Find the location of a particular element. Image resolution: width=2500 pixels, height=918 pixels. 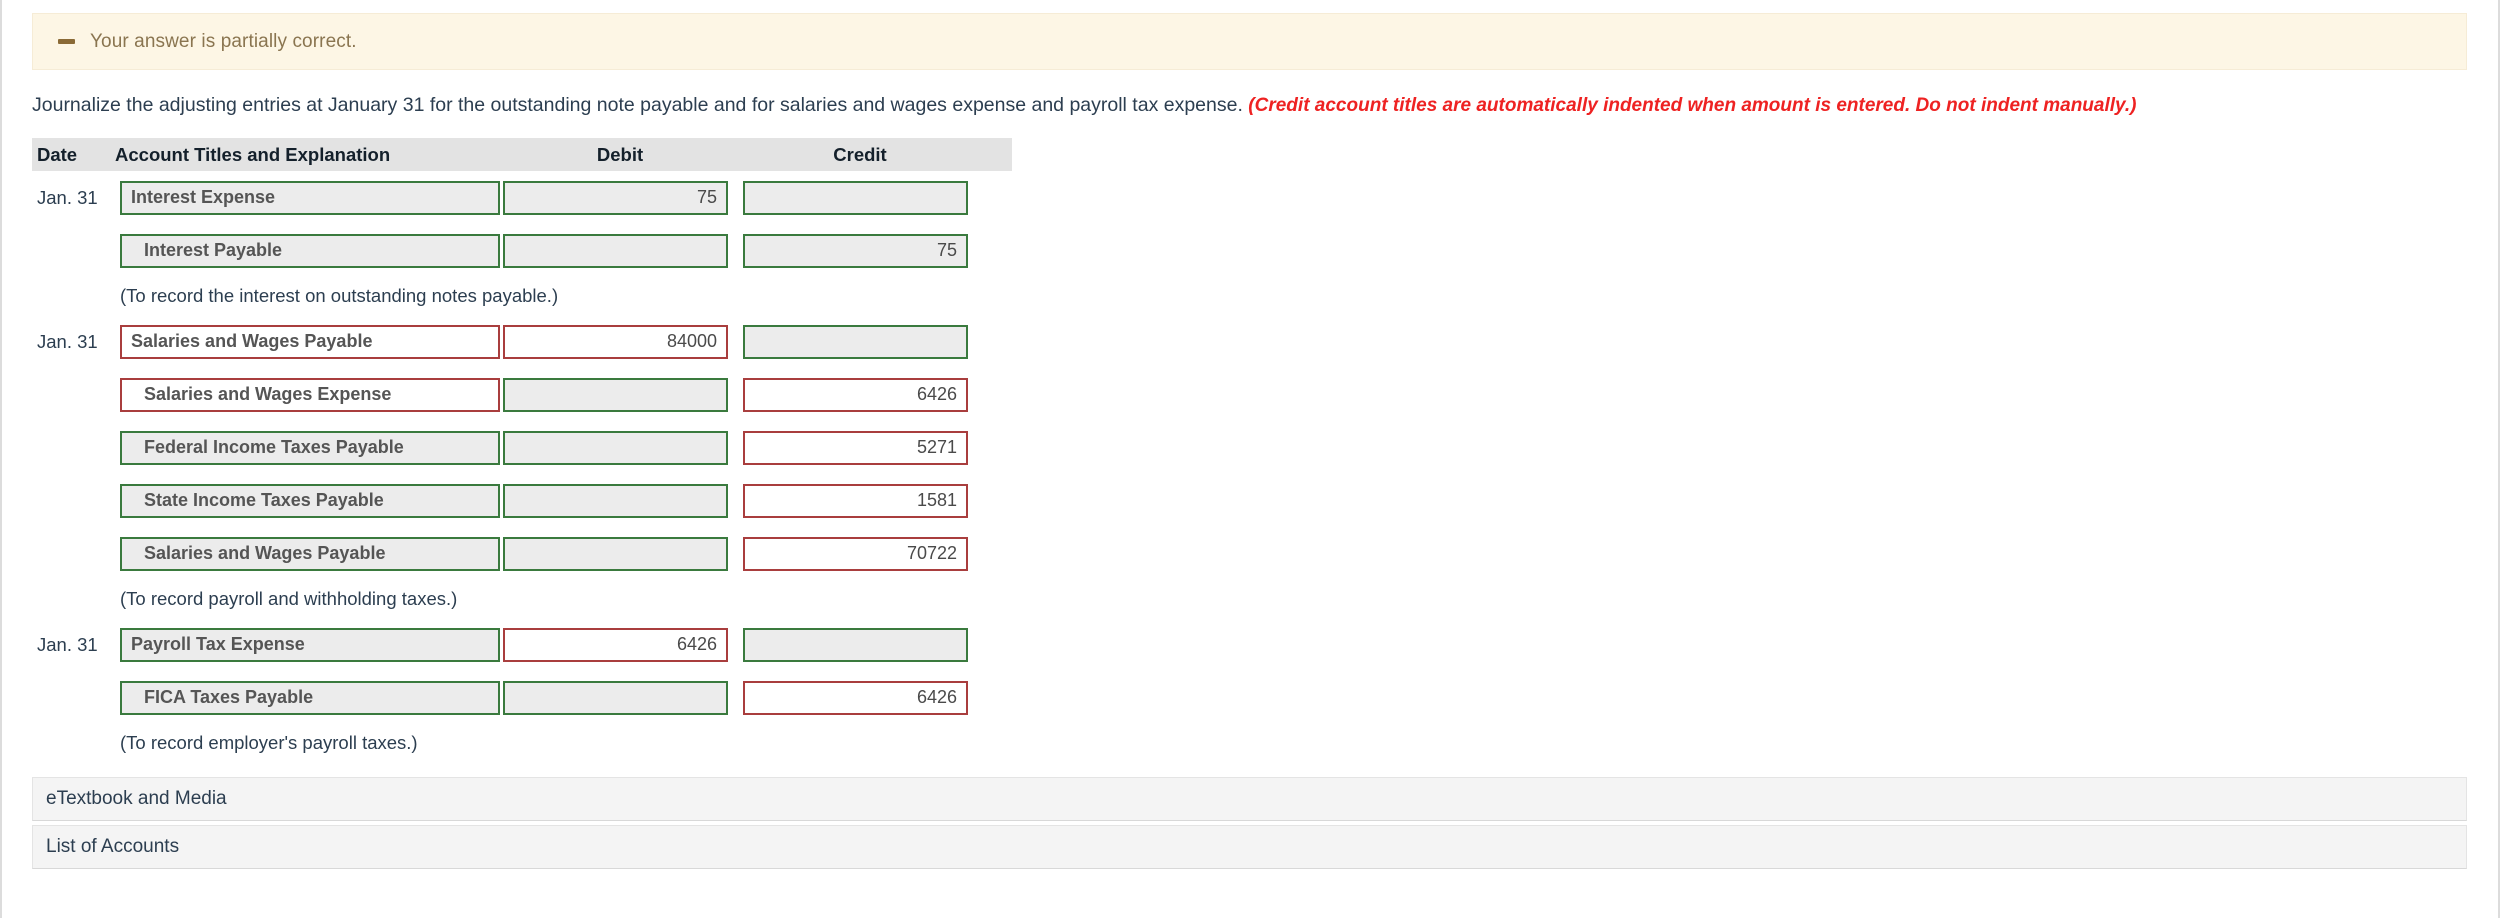

resource-bars: eTextbook and Media List of Accounts is located at coordinates (1249, 825).